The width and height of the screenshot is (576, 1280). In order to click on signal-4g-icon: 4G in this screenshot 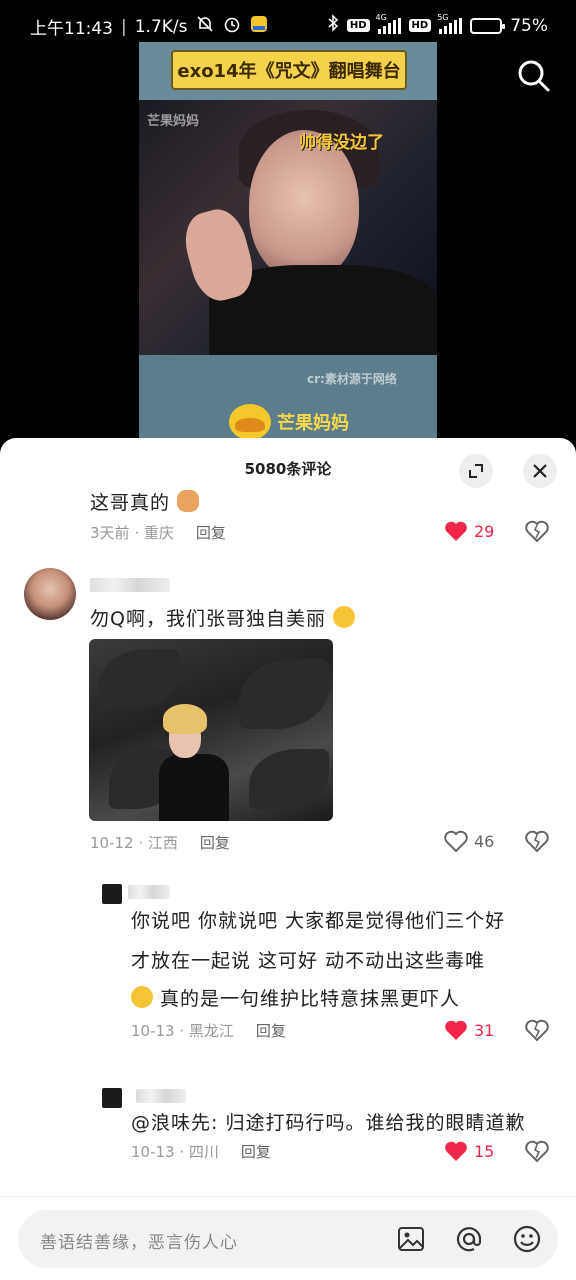, I will do `click(388, 23)`.